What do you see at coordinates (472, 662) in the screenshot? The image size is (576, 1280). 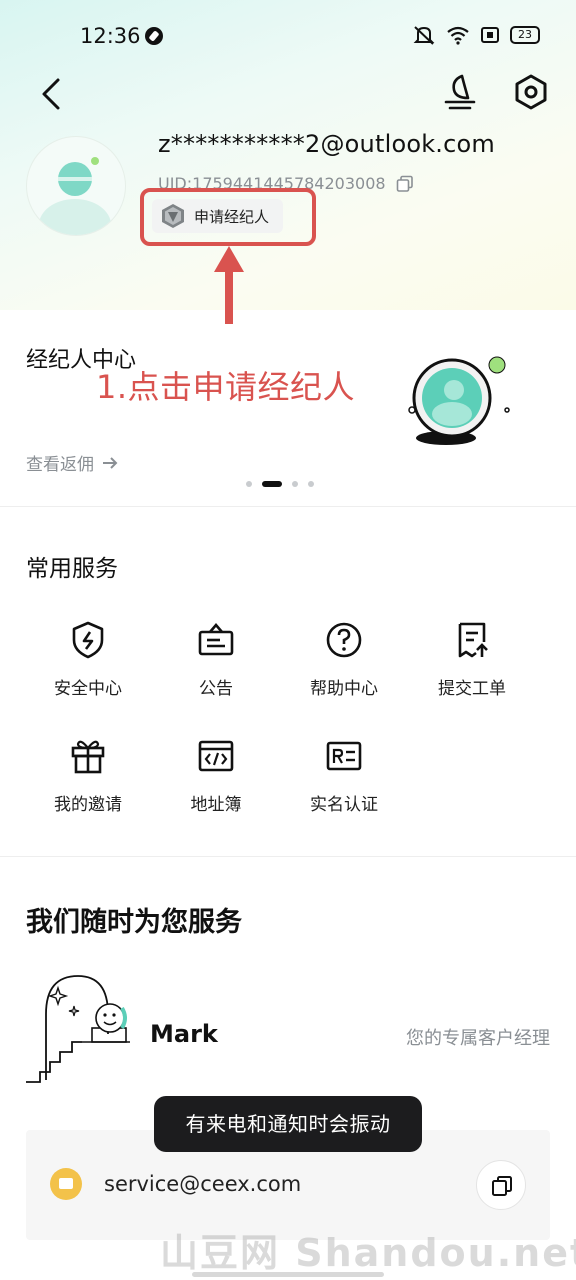 I see `service-submit-ticket: 提交工单` at bounding box center [472, 662].